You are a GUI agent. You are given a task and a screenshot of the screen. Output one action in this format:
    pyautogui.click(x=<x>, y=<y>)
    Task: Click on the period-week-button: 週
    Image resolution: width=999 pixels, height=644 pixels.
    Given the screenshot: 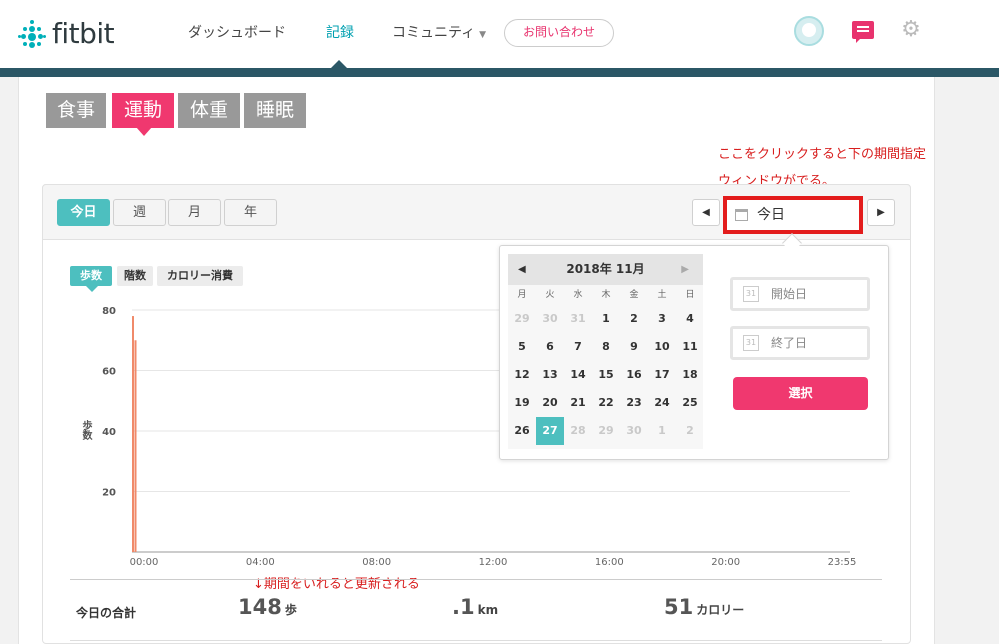 What is the action you would take?
    pyautogui.click(x=139, y=212)
    